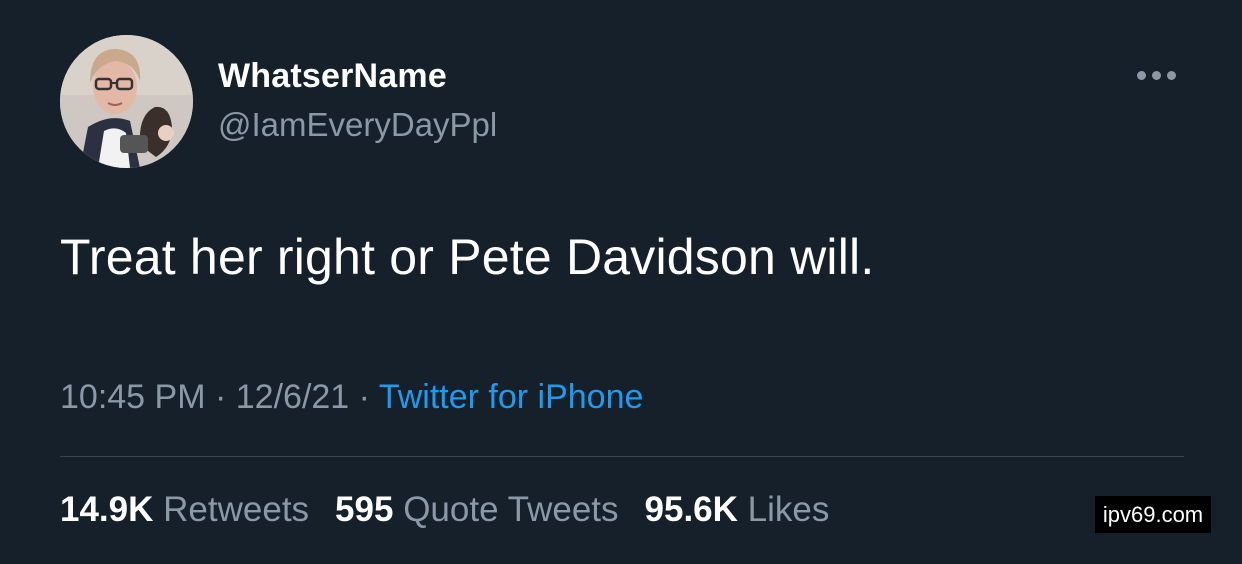 This screenshot has width=1242, height=564. Describe the element at coordinates (788, 509) in the screenshot. I see `likes-label: Likes` at that location.